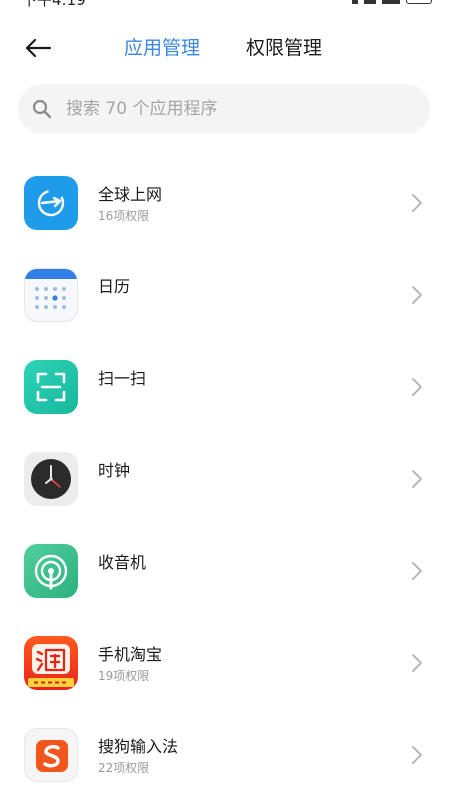  I want to click on taobao-icon, so click(51, 663).